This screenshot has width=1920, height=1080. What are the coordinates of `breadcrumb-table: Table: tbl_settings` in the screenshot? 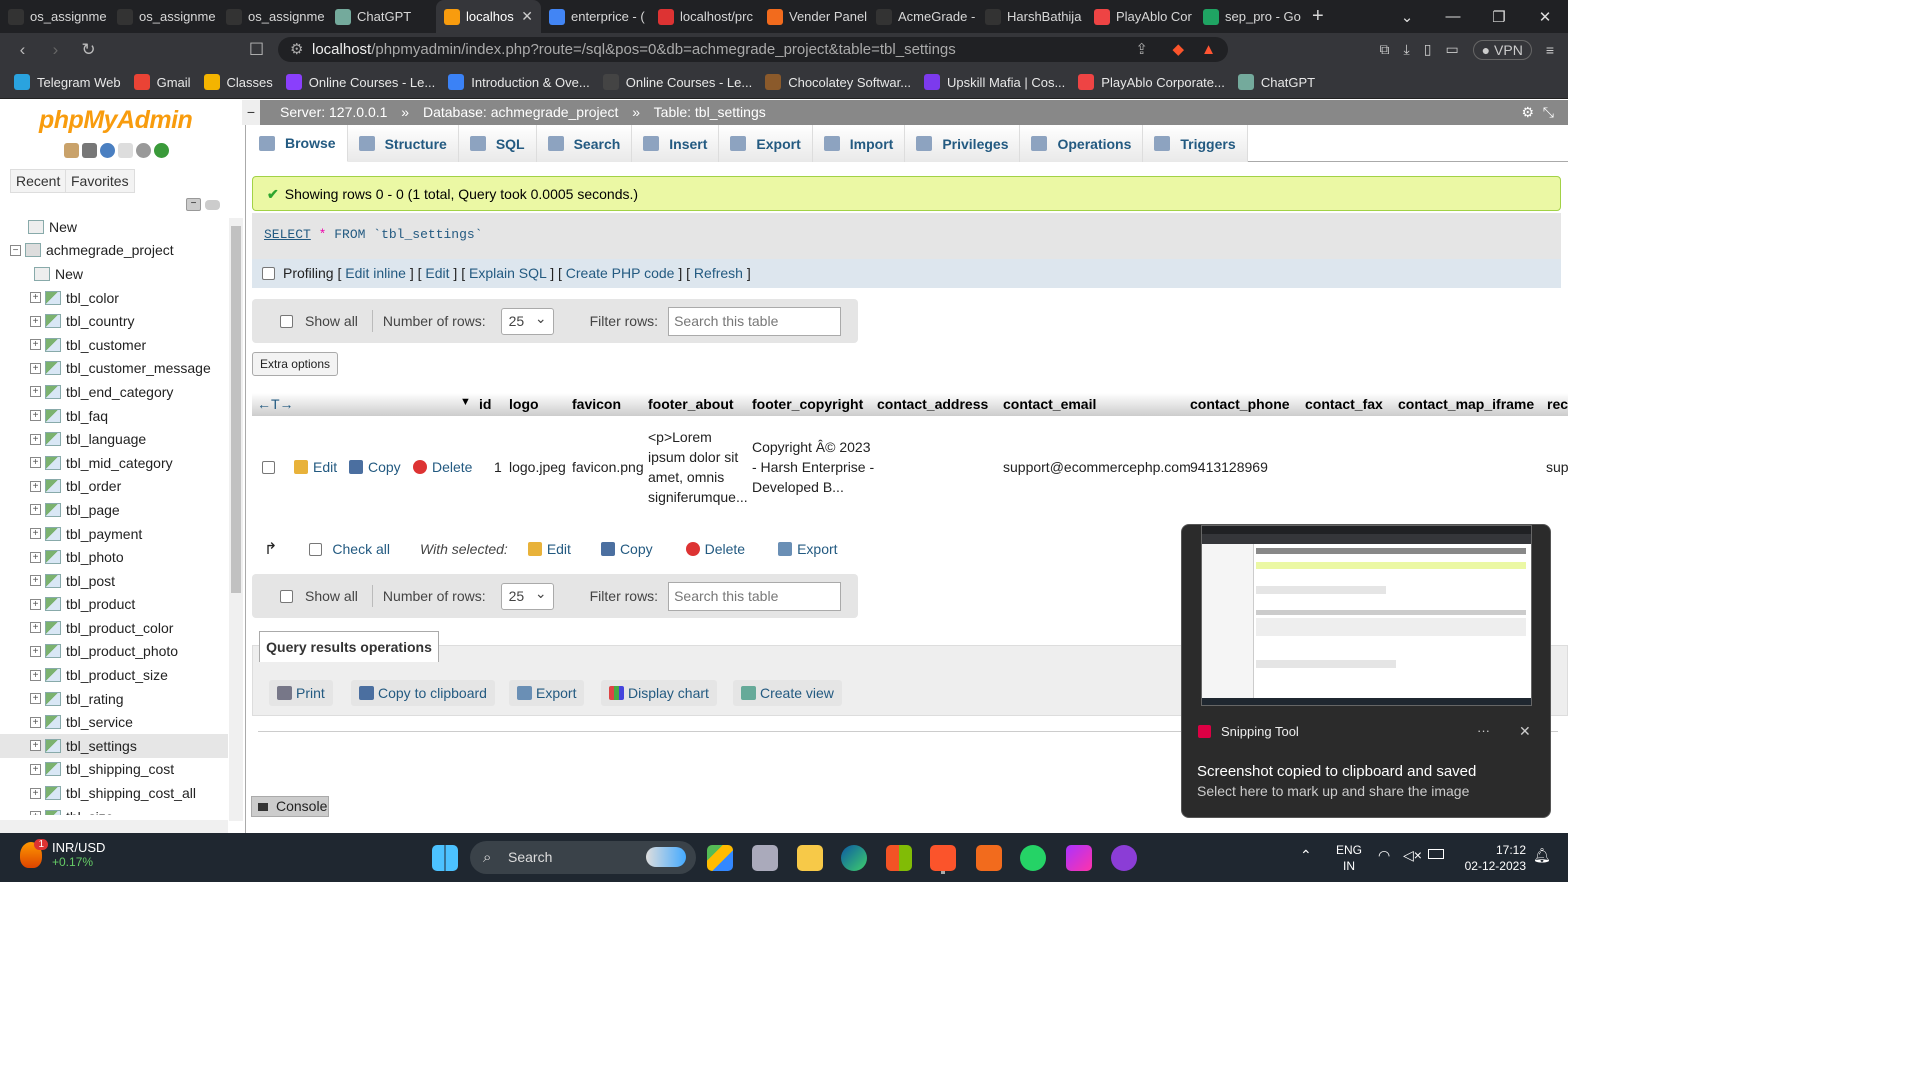 It's located at (710, 112).